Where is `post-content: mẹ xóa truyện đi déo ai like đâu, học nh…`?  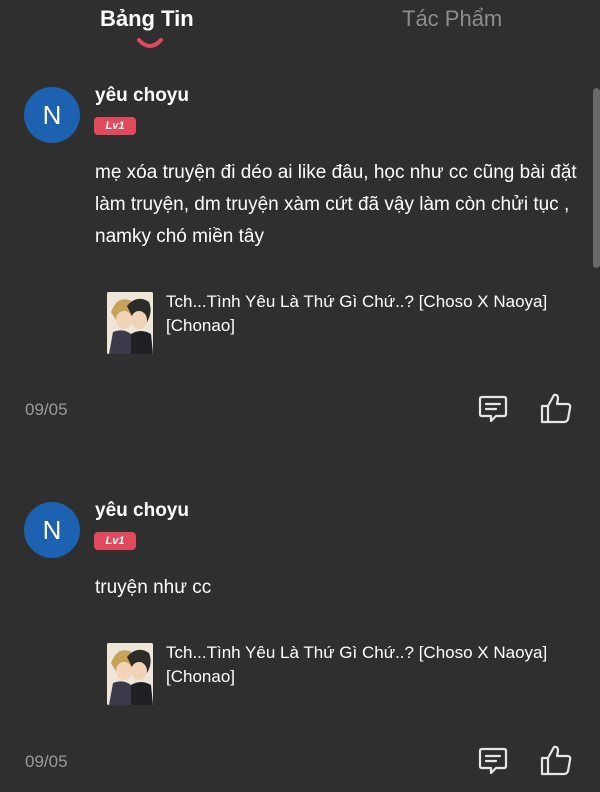 post-content: mẹ xóa truyện đi déo ai like đâu, học nh… is located at coordinates (336, 204).